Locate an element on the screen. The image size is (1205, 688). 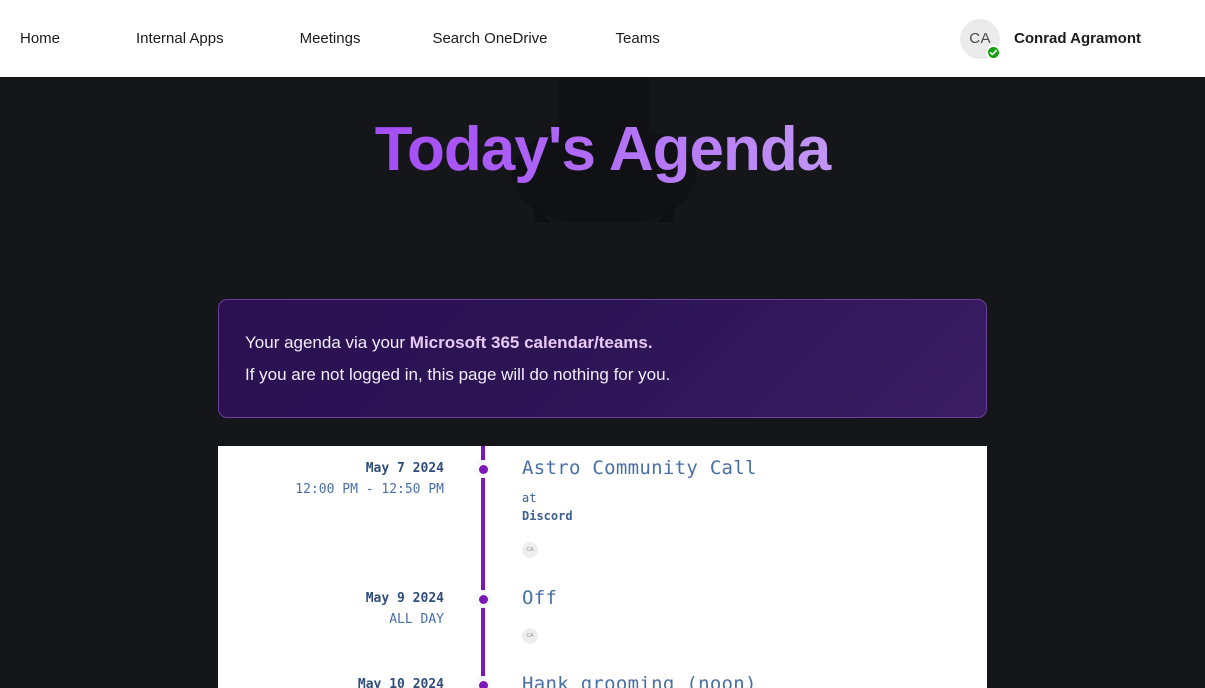
nav-item-meetings: Meetings is located at coordinates (330, 38).